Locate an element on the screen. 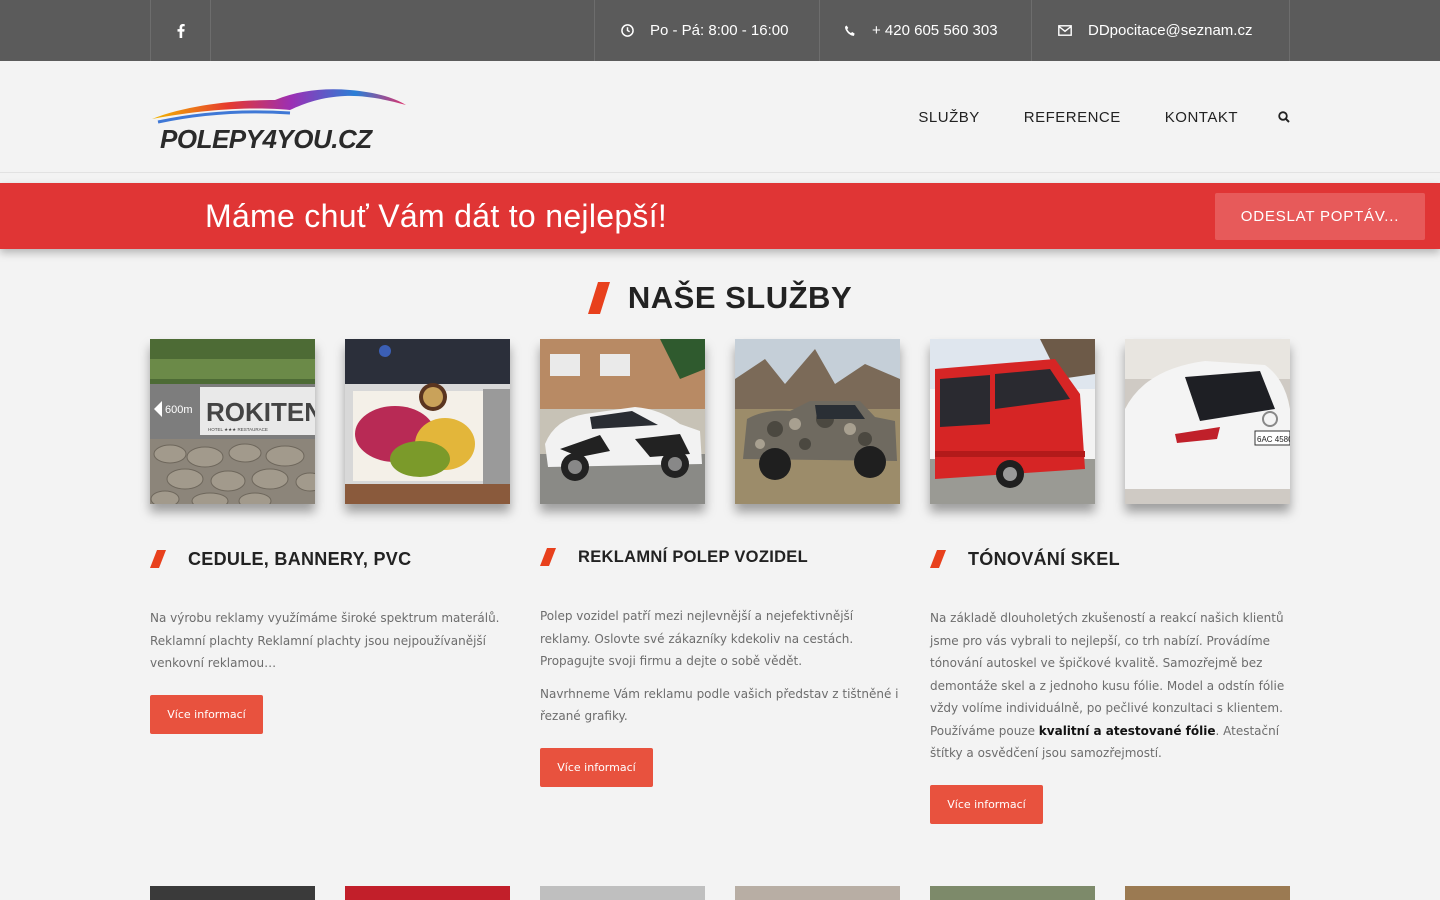 The height and width of the screenshot is (900, 1440). nav-kontakt: KONTAKT is located at coordinates (1201, 117).